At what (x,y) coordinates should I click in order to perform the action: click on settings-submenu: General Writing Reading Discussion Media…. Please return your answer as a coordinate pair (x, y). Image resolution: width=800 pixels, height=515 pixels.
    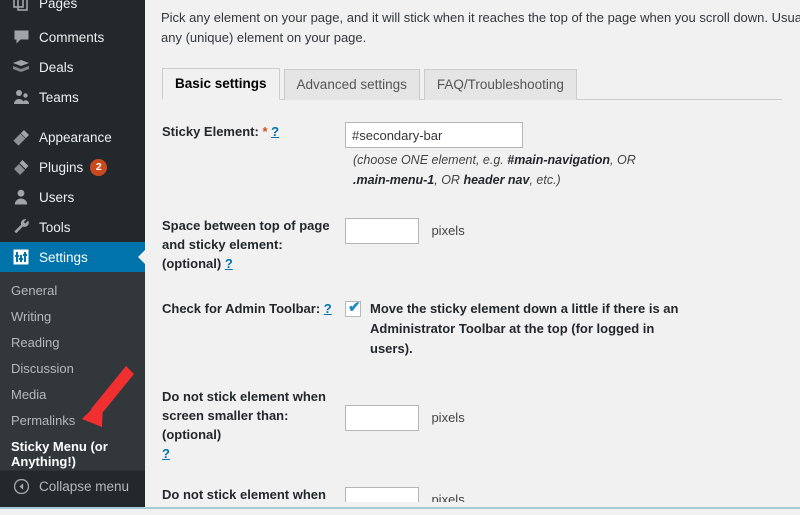
    Looking at the image, I should click on (72, 377).